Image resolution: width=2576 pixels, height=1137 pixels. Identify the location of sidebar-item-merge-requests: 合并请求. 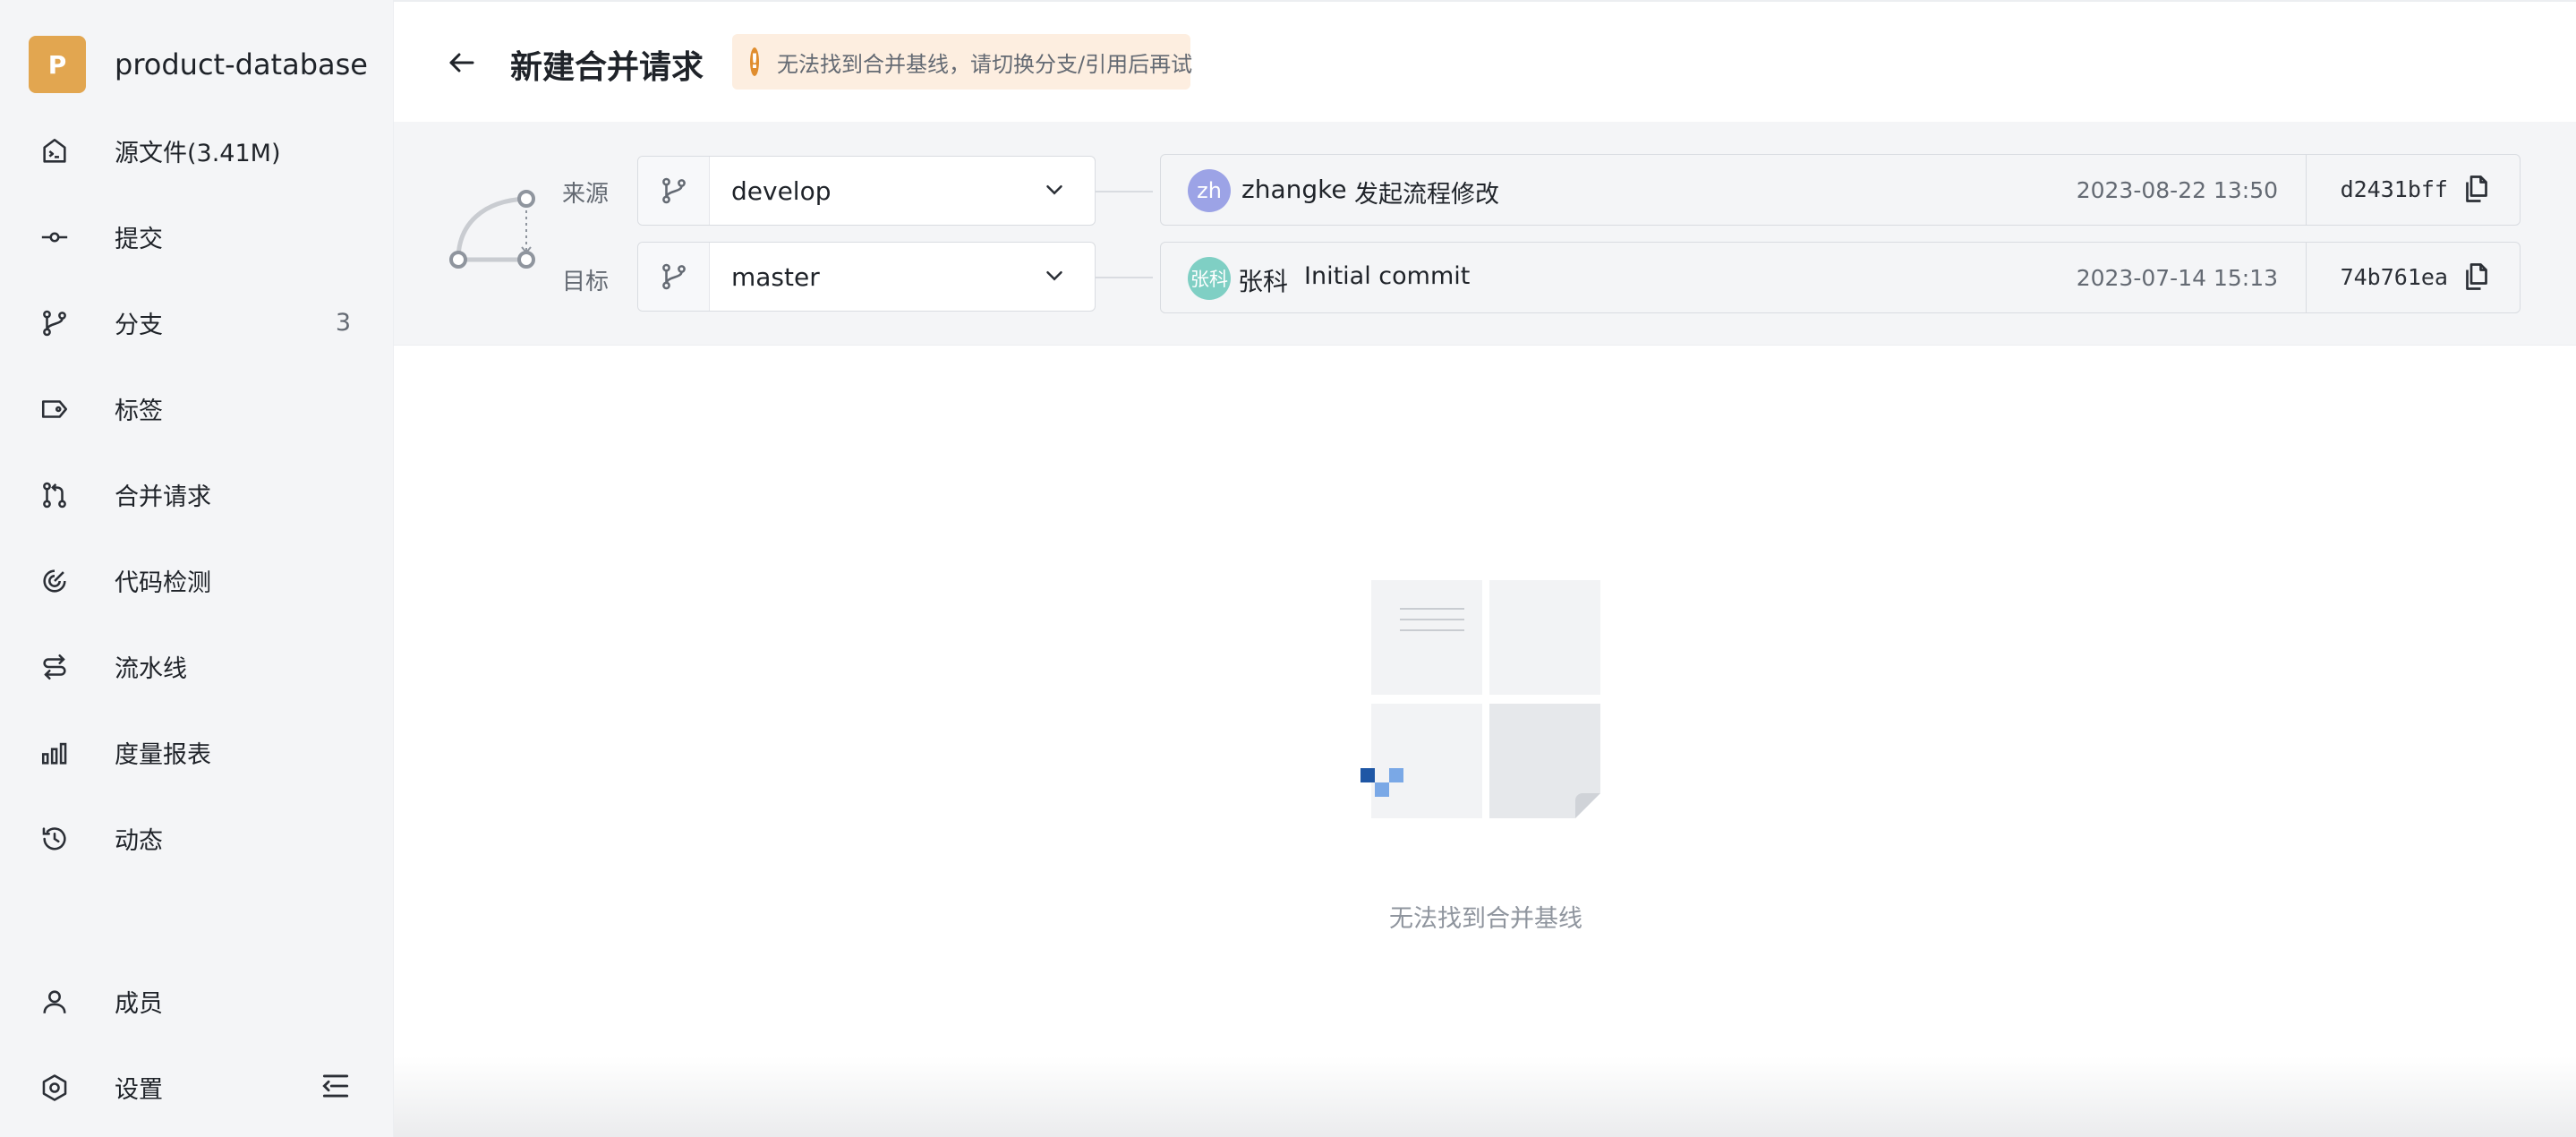
(197, 494).